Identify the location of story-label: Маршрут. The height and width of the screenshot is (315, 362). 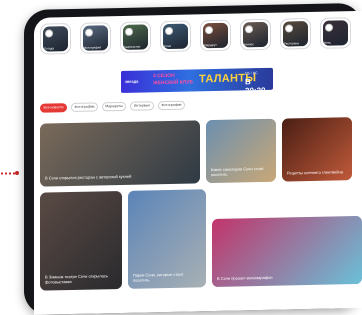
(210, 45).